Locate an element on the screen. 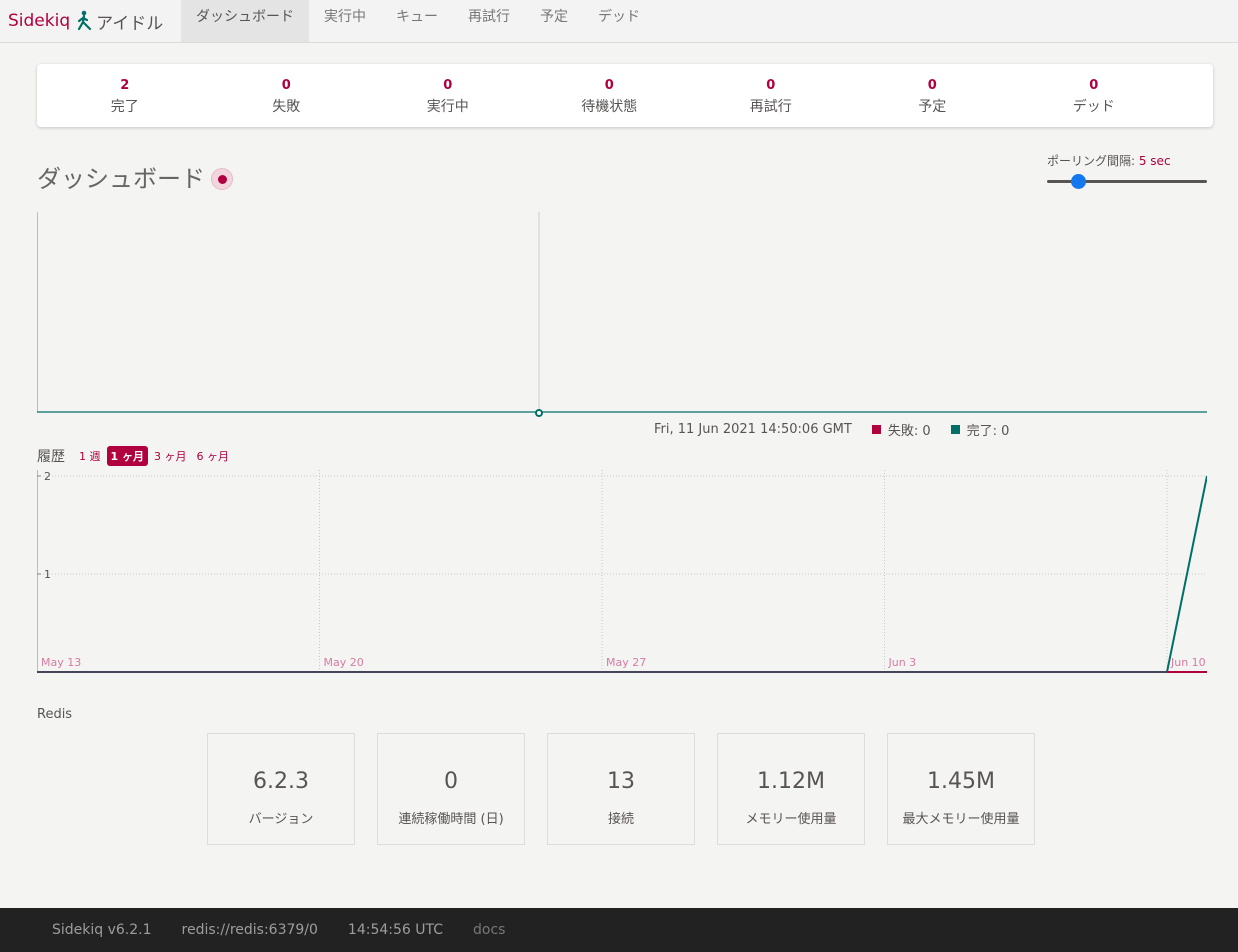 The image size is (1238, 952). history-y-tick-label: 1 is located at coordinates (47, 574).